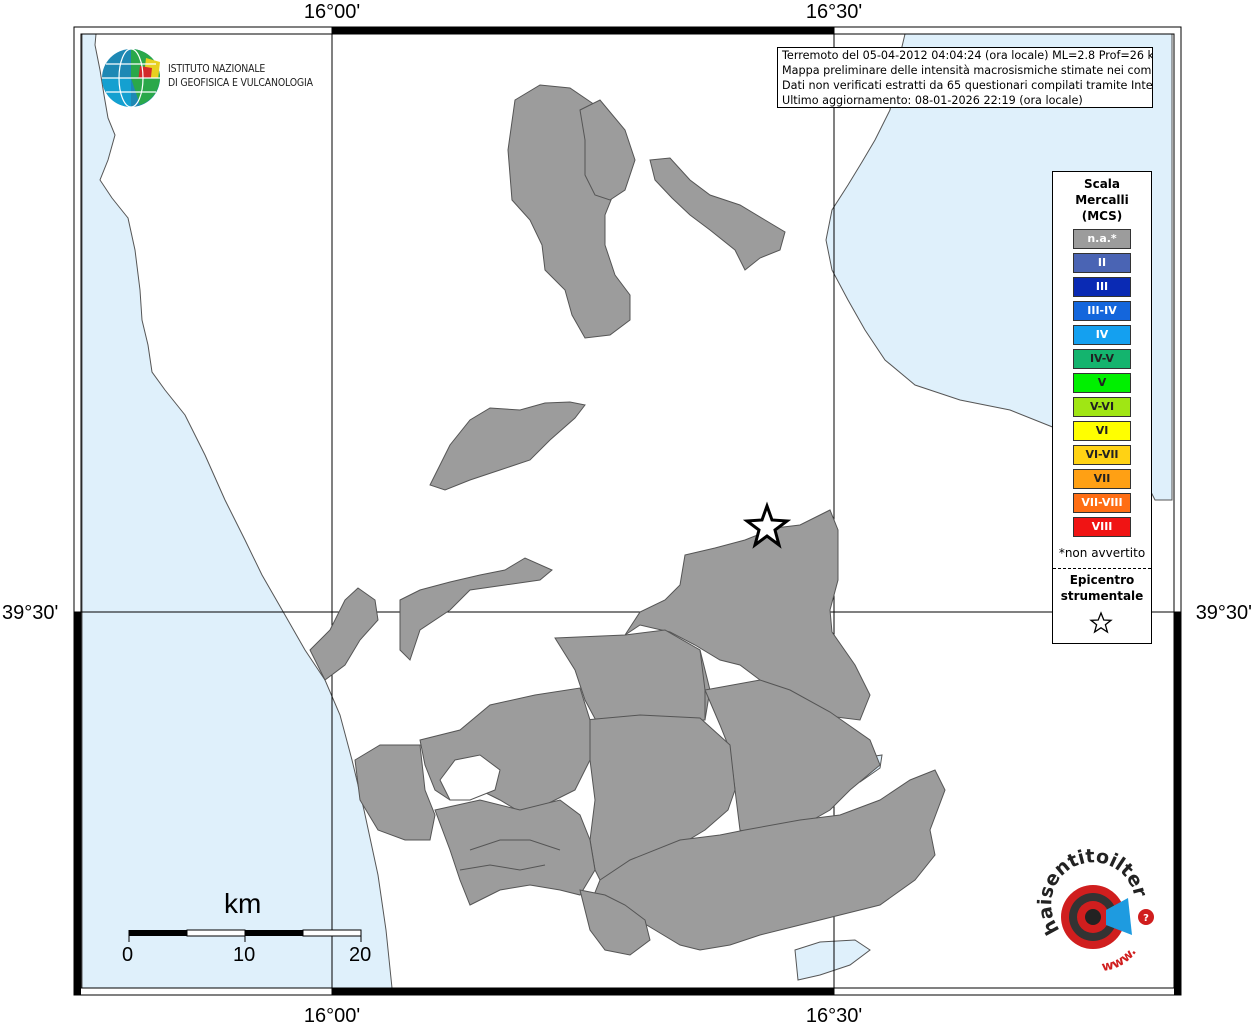  Describe the element at coordinates (1102, 287) in the screenshot. I see `legend-item: III` at that location.